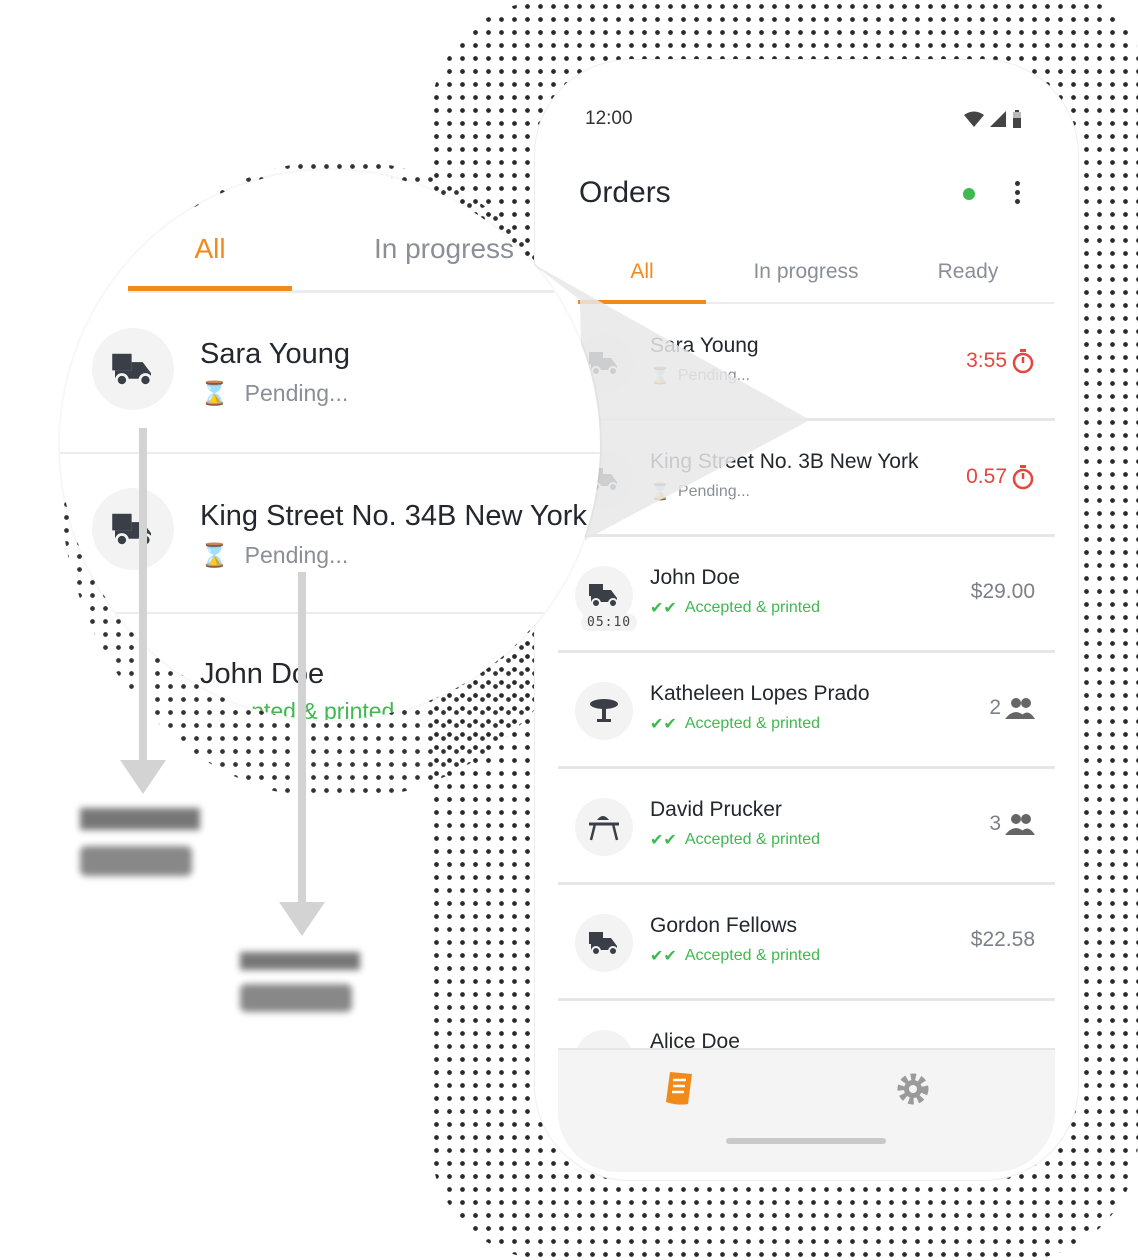 The image size is (1138, 1260). What do you see at coordinates (704, 345) in the screenshot?
I see `order-name: Sara Young` at bounding box center [704, 345].